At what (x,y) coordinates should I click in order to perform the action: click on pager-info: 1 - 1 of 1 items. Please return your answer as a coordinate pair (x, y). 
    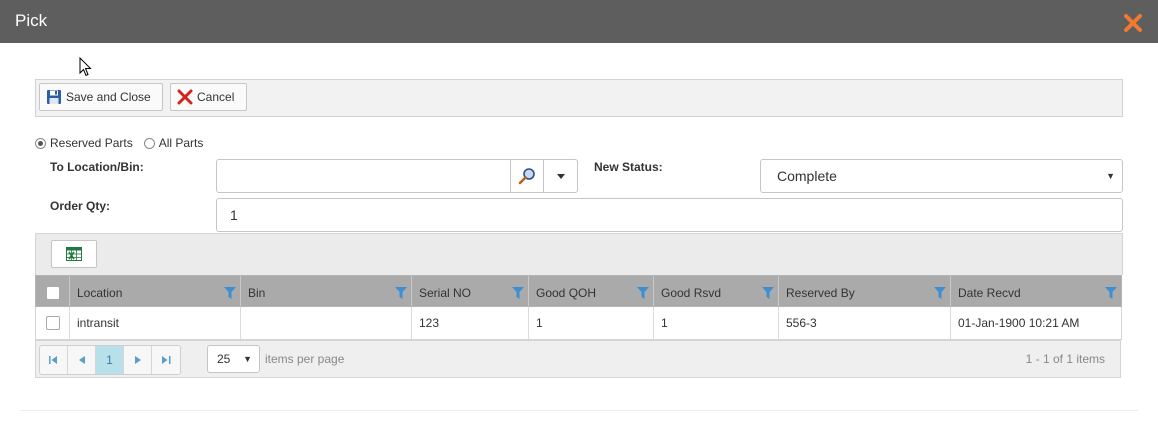
    Looking at the image, I should click on (1065, 359).